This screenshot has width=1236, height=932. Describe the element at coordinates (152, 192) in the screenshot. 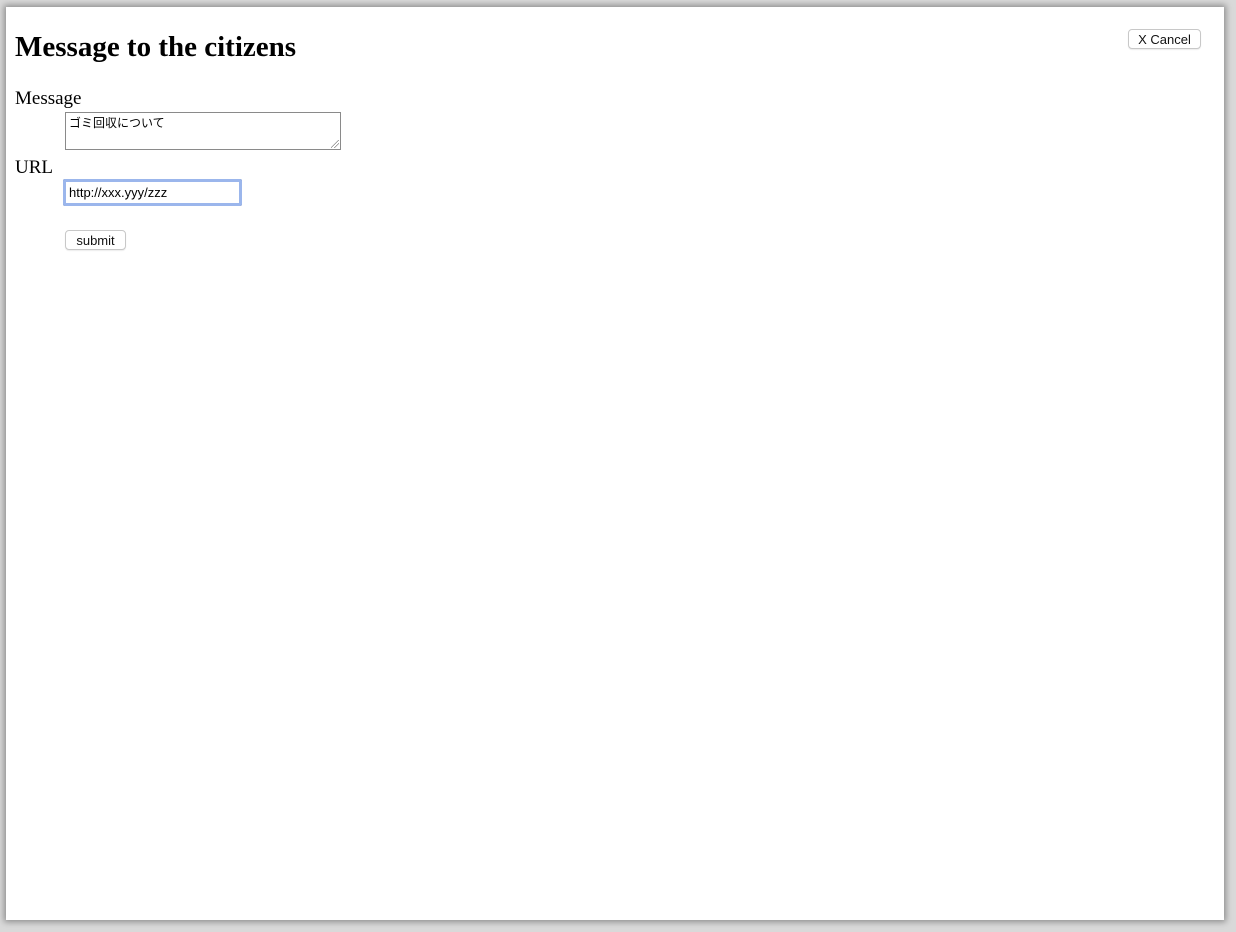

I see `url-input` at that location.